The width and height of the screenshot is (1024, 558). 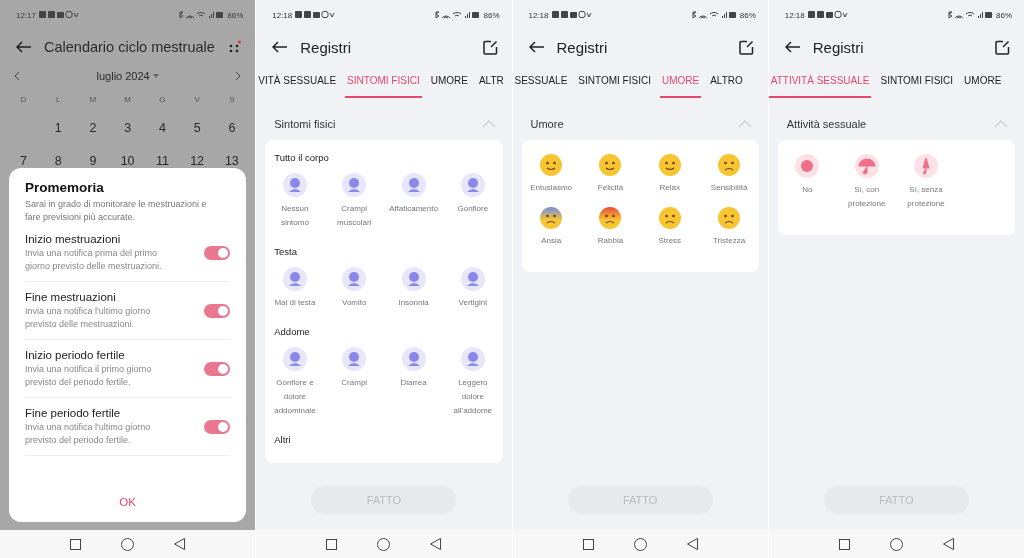 What do you see at coordinates (294, 216) in the screenshot?
I see `option-label: Nessun sintomo` at bounding box center [294, 216].